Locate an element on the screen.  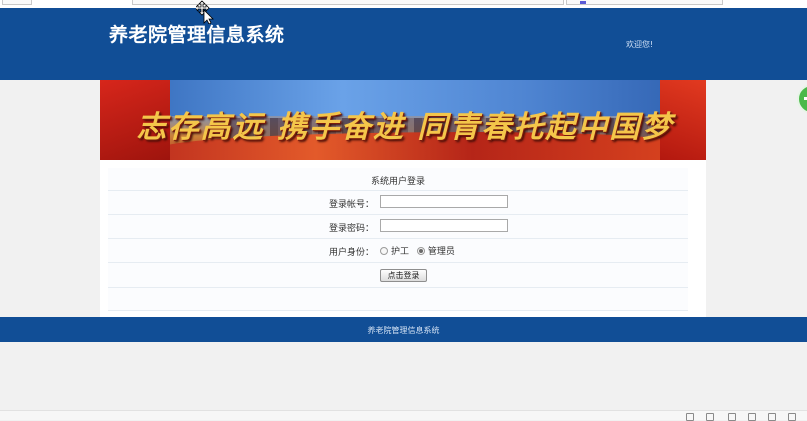
submit-row: 点击登录 is located at coordinates (398, 275).